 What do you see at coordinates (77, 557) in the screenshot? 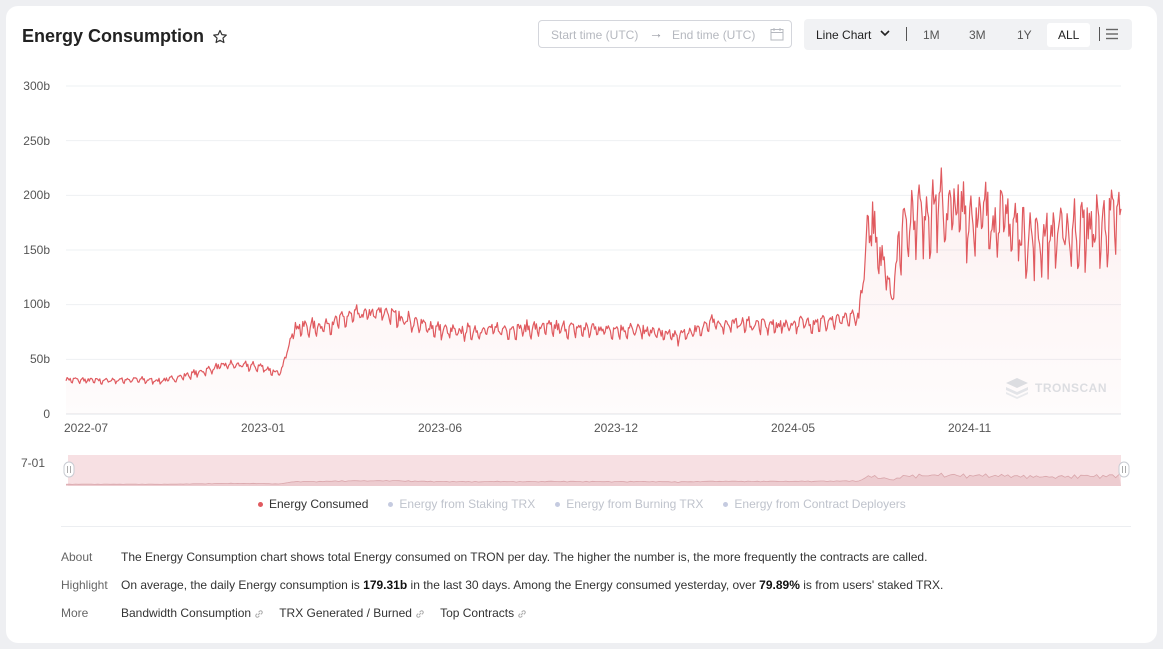
I see `about-label: About` at bounding box center [77, 557].